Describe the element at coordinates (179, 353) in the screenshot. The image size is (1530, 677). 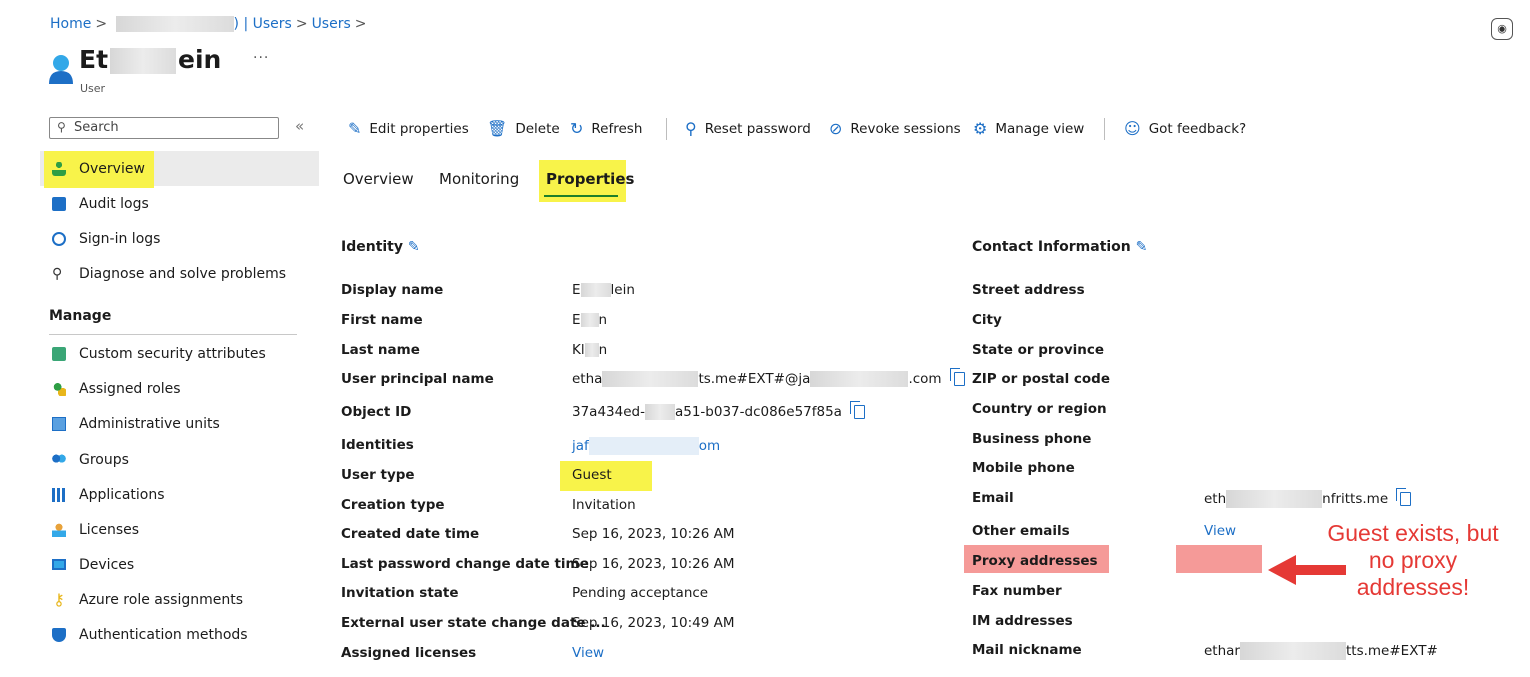
I see `sidebar-item-custom-security-attributes: Custom security attributes` at that location.